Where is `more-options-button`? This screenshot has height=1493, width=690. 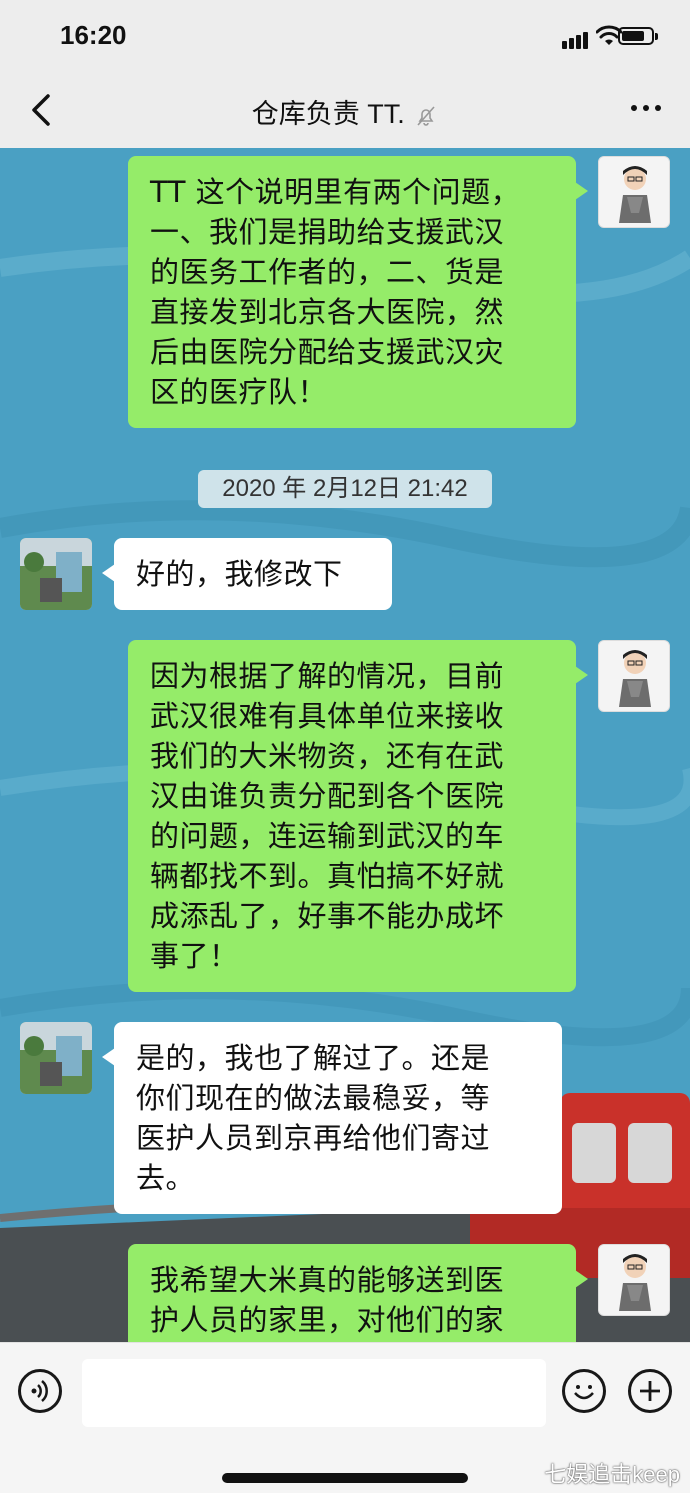
more-options-button is located at coordinates (648, 111).